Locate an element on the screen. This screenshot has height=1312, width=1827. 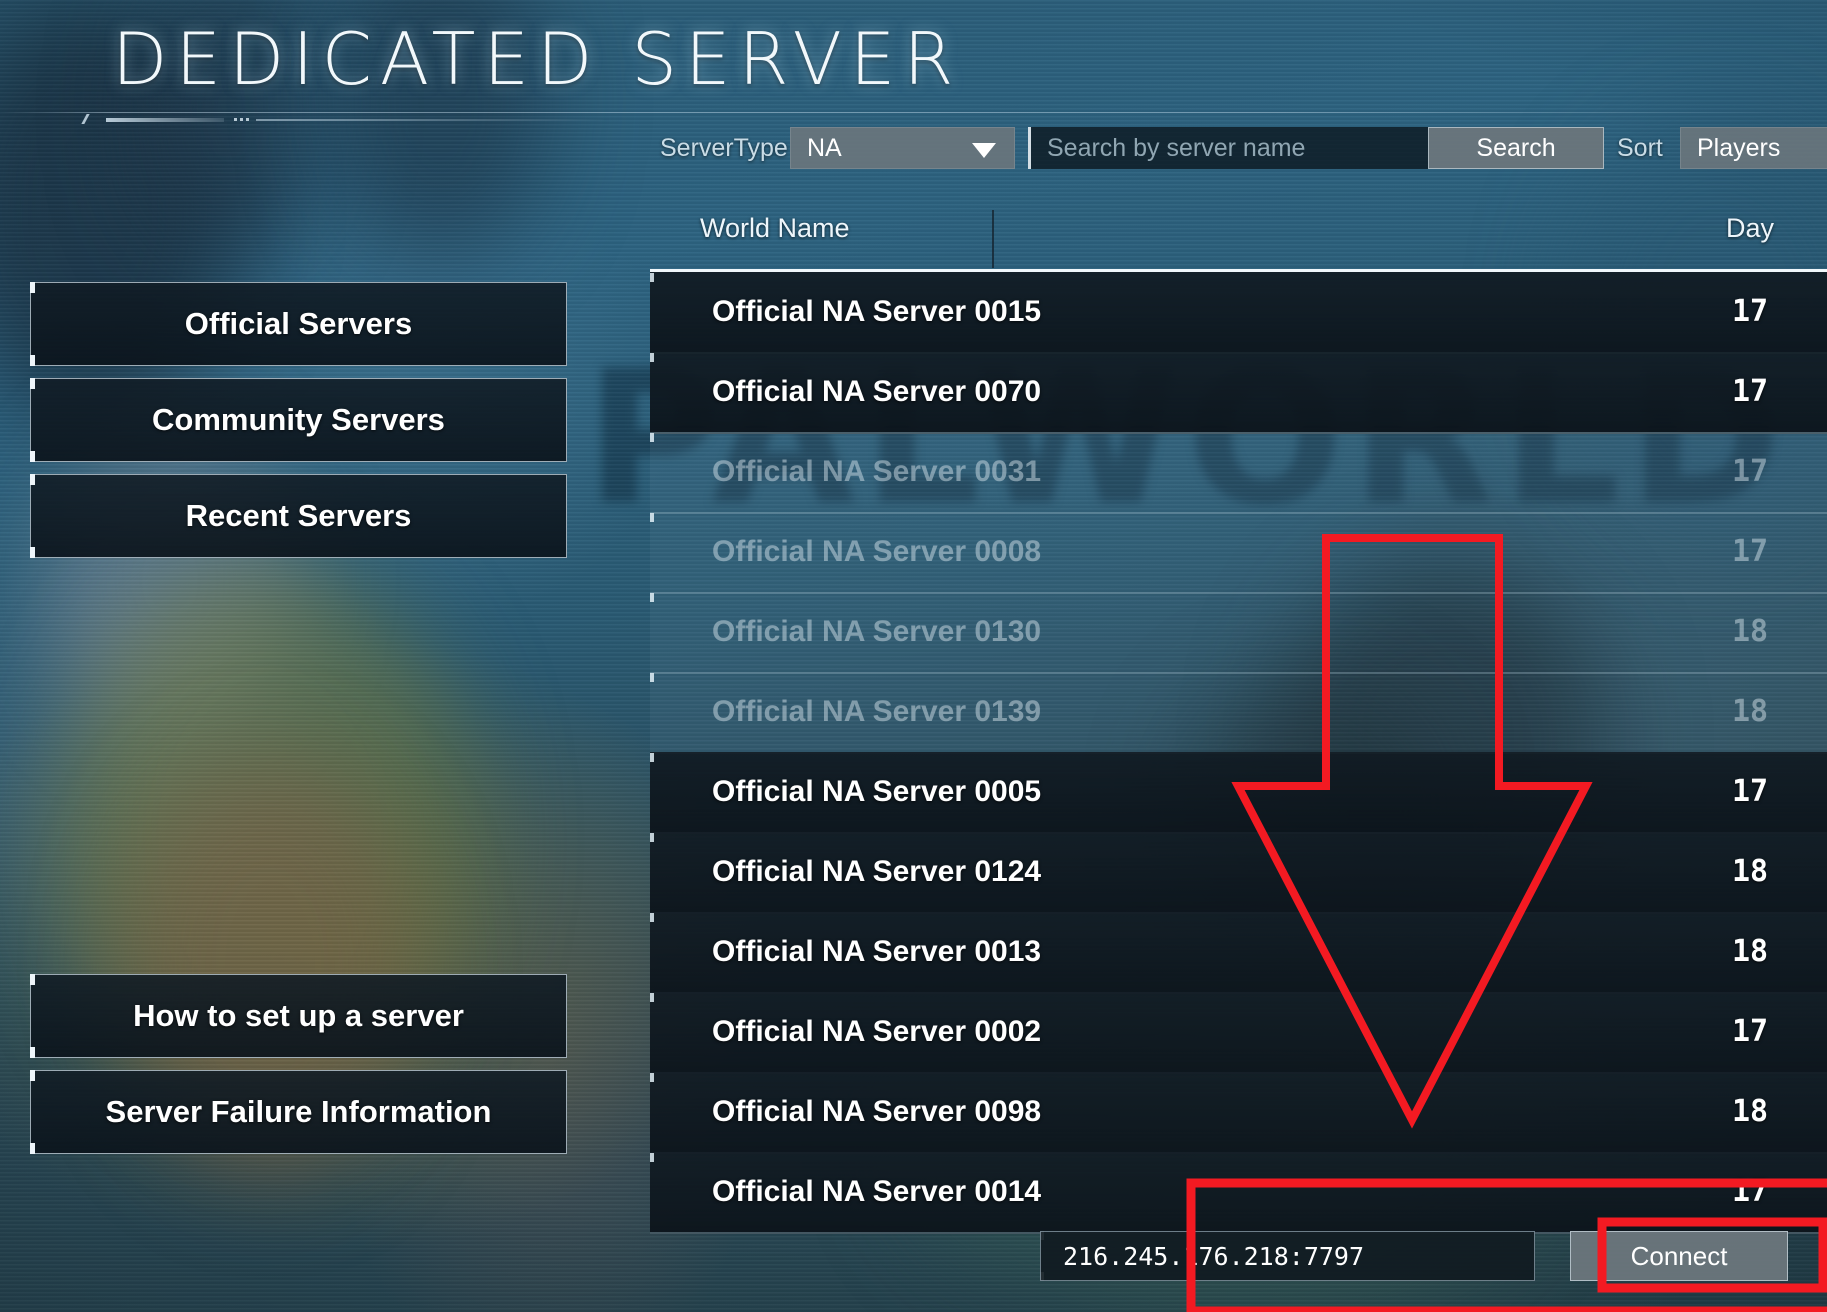
title-accent-tail is located at coordinates (431, 120).